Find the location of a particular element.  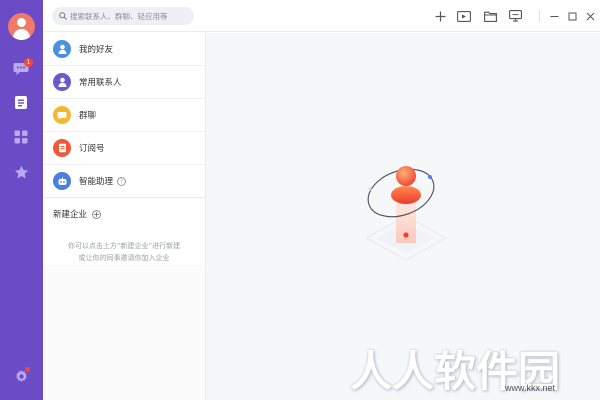

contact-item-assistant: 智能助理 ? is located at coordinates (124, 181).